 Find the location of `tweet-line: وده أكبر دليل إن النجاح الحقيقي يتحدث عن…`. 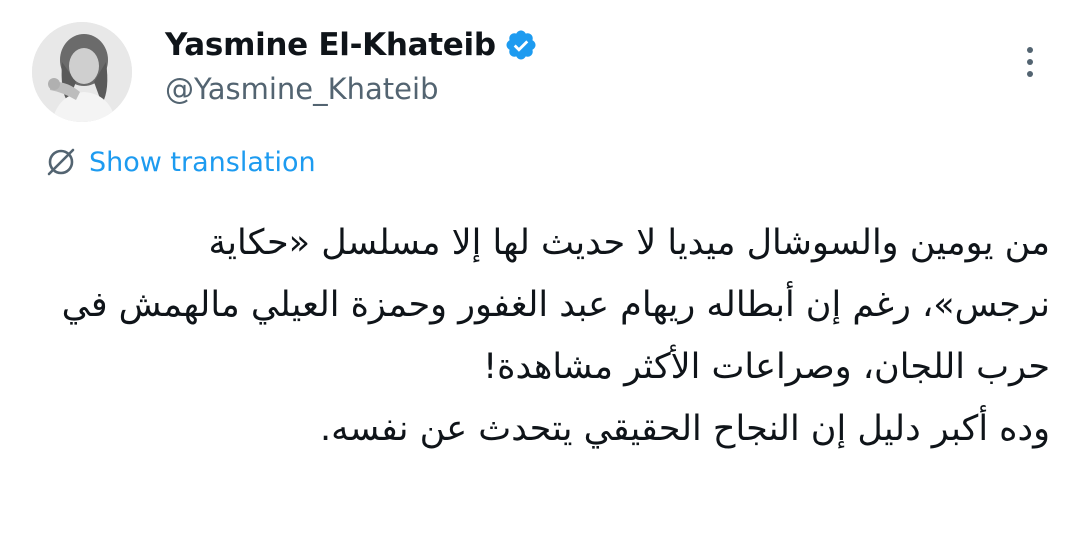

tweet-line: وده أكبر دليل إن النجاح الحقيقي يتحدث عن… is located at coordinates (684, 429).